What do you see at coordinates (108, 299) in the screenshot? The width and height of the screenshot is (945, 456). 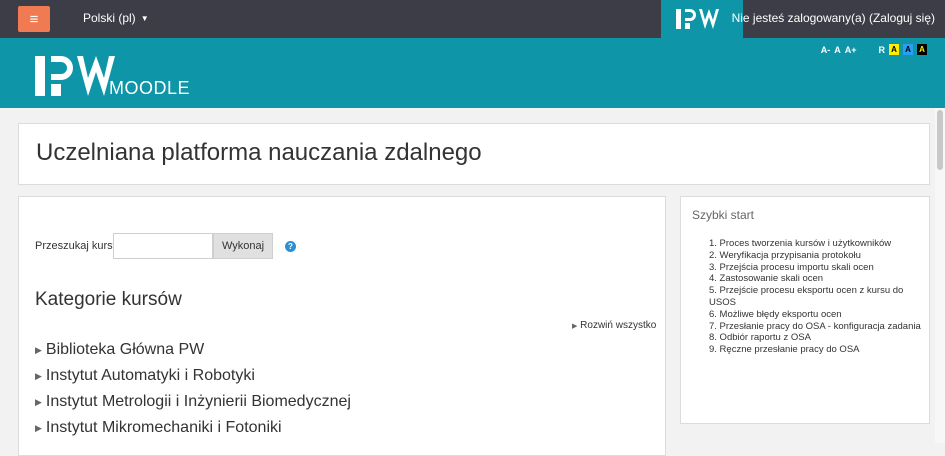 I see `categories-heading: Kategorie kursów` at bounding box center [108, 299].